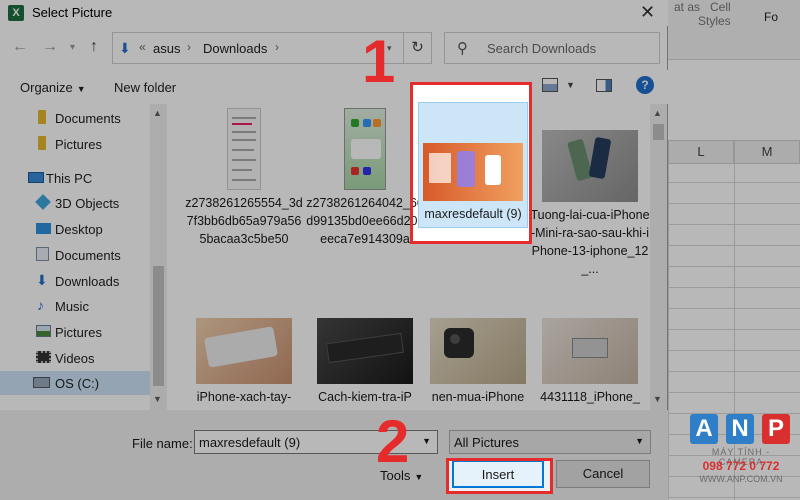  What do you see at coordinates (379, 61) in the screenshot?
I see `step-number-1: 1` at bounding box center [379, 61].